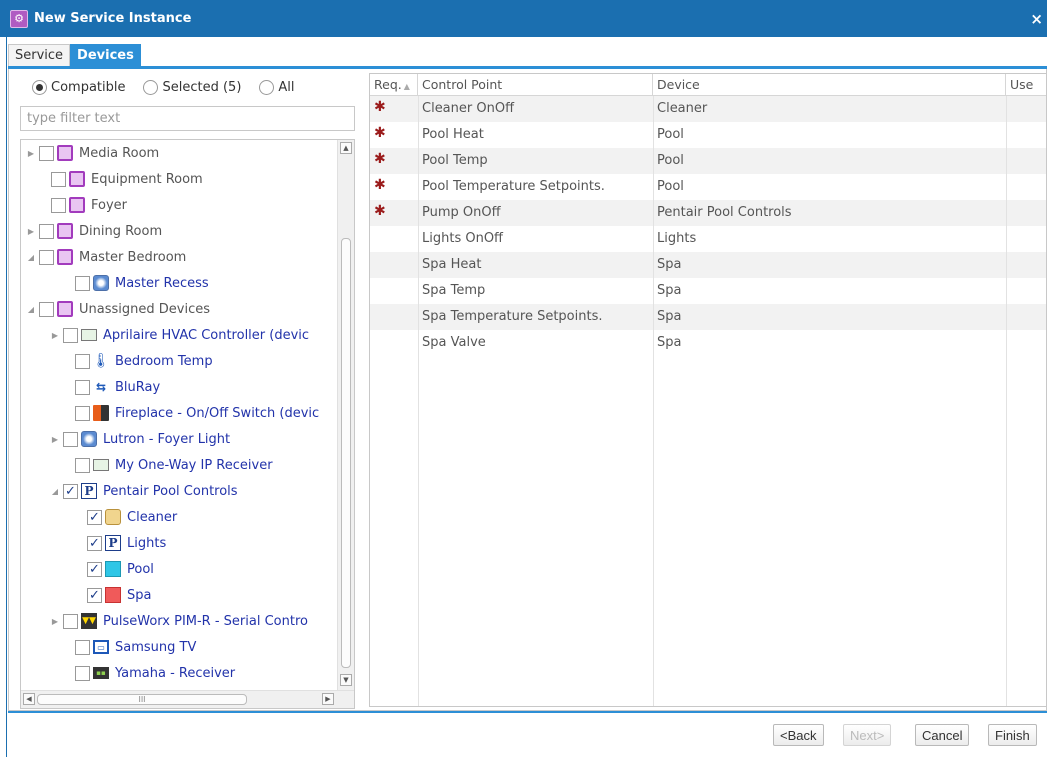 Image resolution: width=1047 pixels, height=757 pixels. What do you see at coordinates (190, 413) in the screenshot?
I see `tree-node: Fireplace - On/Off Switch (devic` at bounding box center [190, 413].